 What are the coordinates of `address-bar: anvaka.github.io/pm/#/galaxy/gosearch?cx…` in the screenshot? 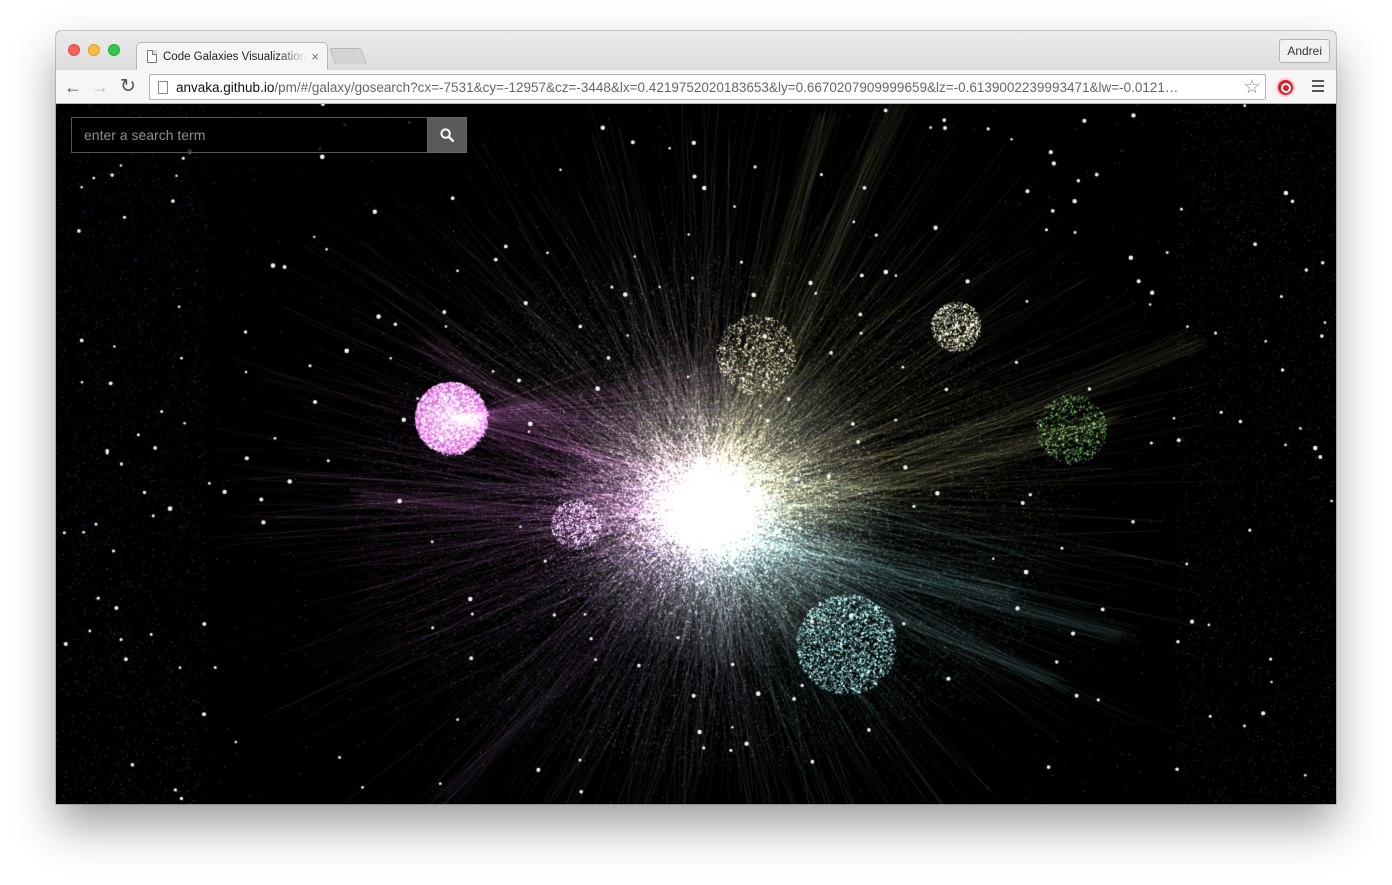 It's located at (707, 87).